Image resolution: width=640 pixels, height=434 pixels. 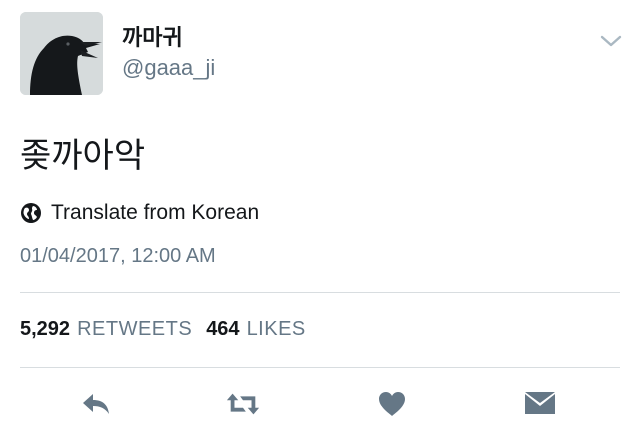 I want to click on retweet-icon, so click(x=243, y=404).